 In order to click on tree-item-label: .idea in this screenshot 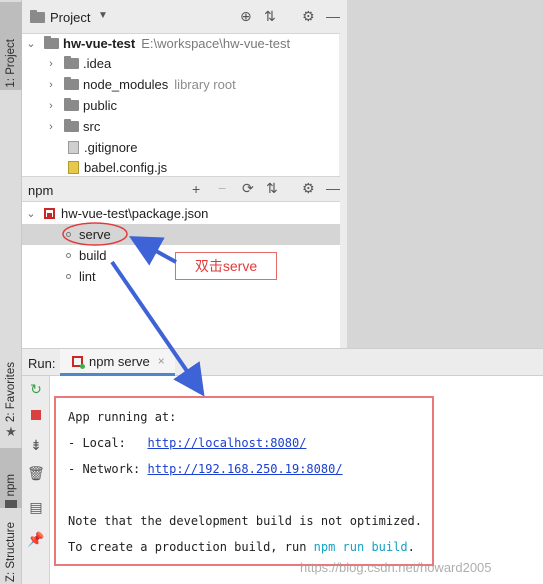, I will do `click(97, 63)`.